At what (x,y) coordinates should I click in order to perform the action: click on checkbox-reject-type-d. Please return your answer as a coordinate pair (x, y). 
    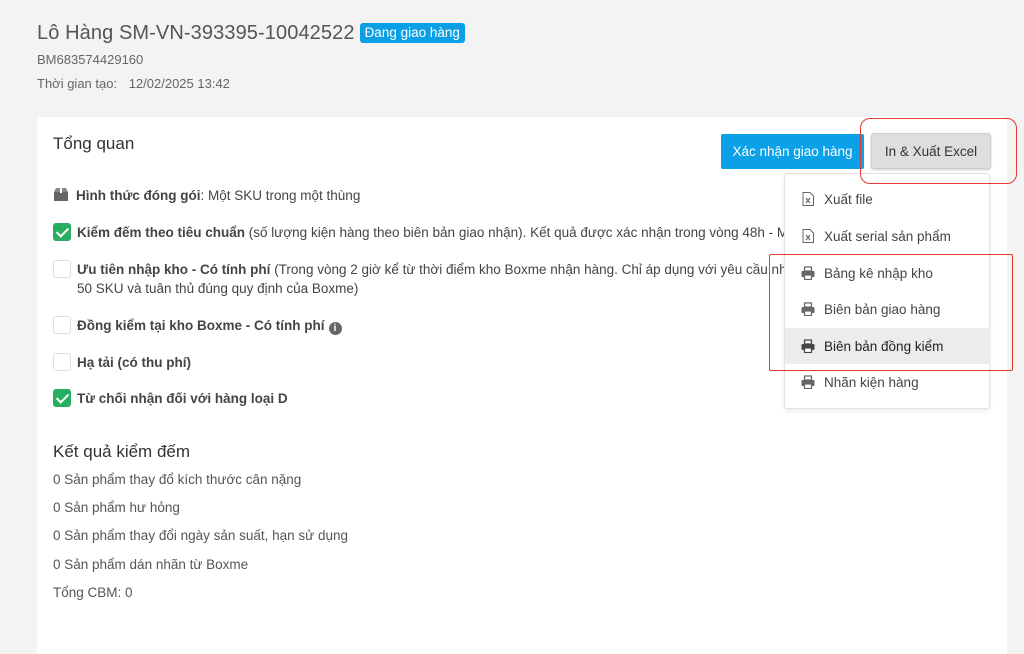
    Looking at the image, I should click on (62, 398).